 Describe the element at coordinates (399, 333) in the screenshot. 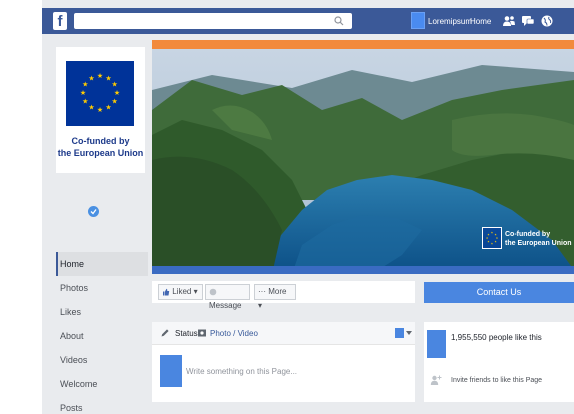

I see `composer-audience-icon` at that location.